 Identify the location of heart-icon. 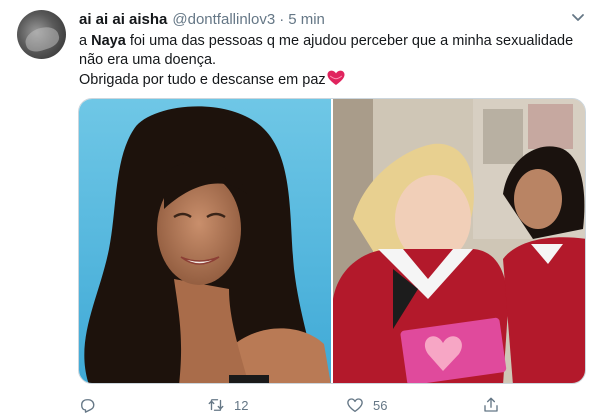
(355, 405).